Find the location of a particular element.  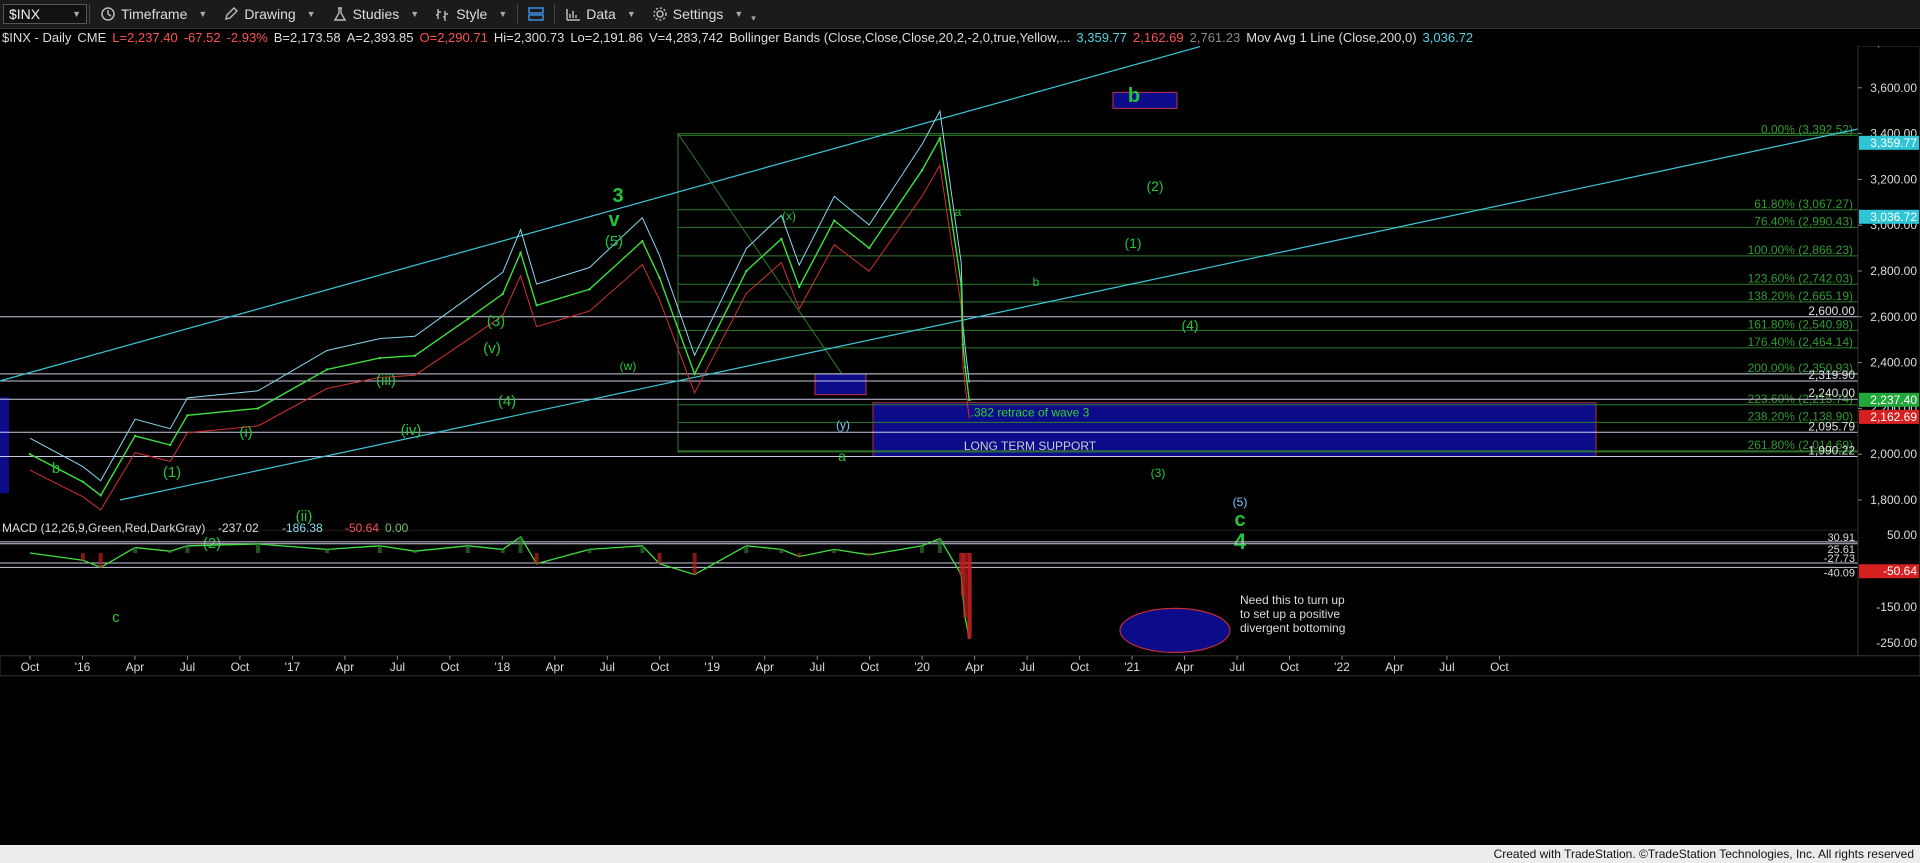

fib-level-label: 0.00% (3,392.52) is located at coordinates (1807, 129).